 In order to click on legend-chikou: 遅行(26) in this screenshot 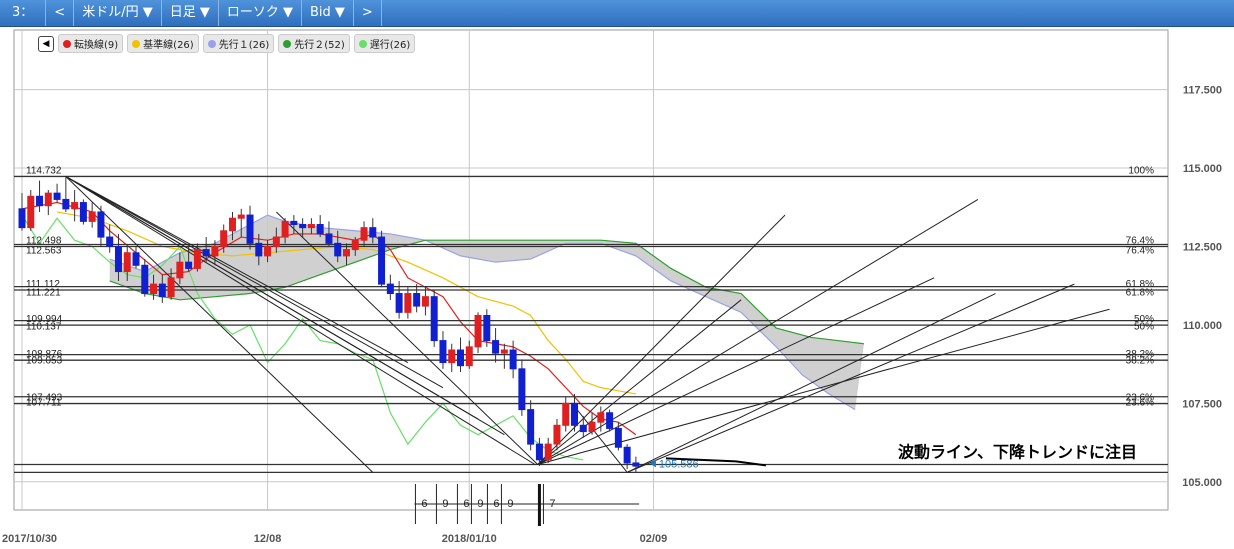, I will do `click(384, 43)`.